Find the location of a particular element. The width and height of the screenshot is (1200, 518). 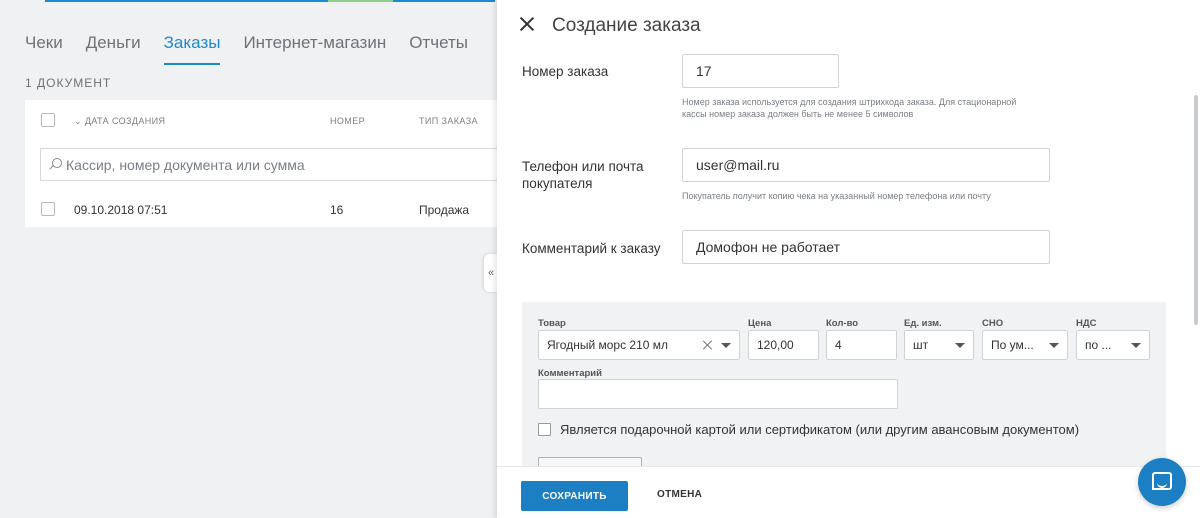

nav-item-receipts: Чеки is located at coordinates (44, 49).